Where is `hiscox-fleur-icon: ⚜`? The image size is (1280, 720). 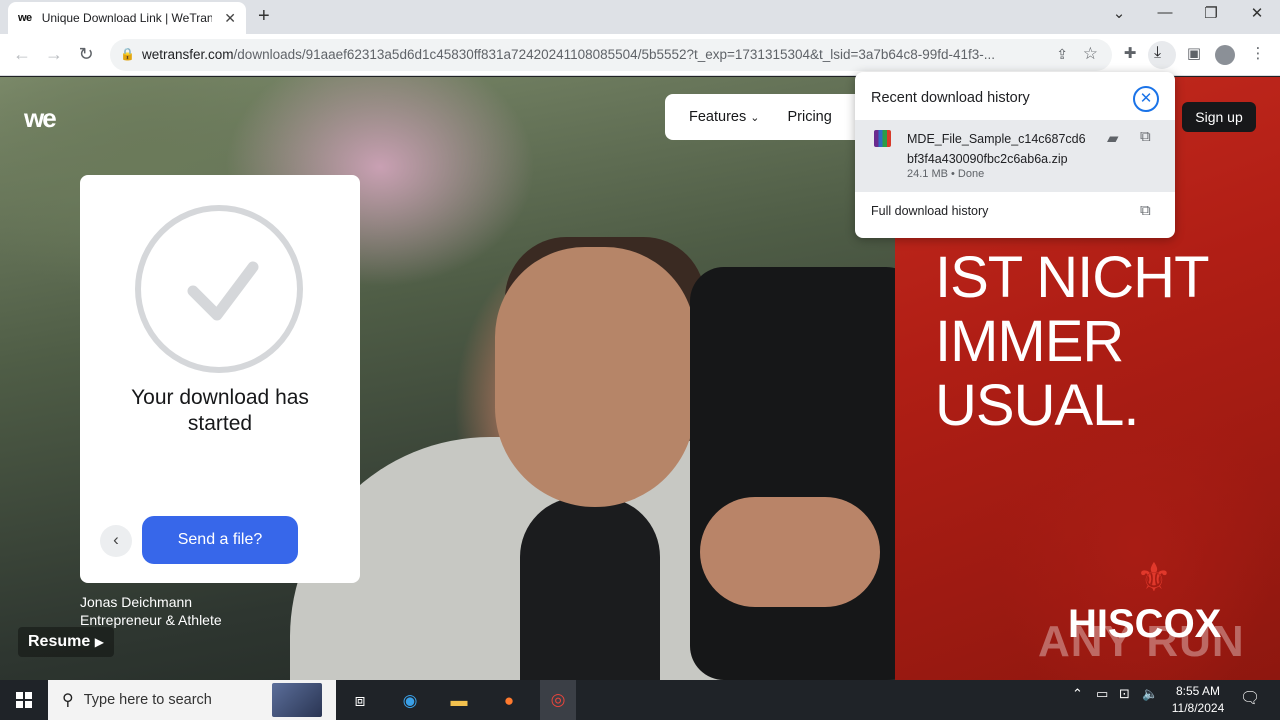
hiscox-fleur-icon: ⚜ is located at coordinates (1154, 578).